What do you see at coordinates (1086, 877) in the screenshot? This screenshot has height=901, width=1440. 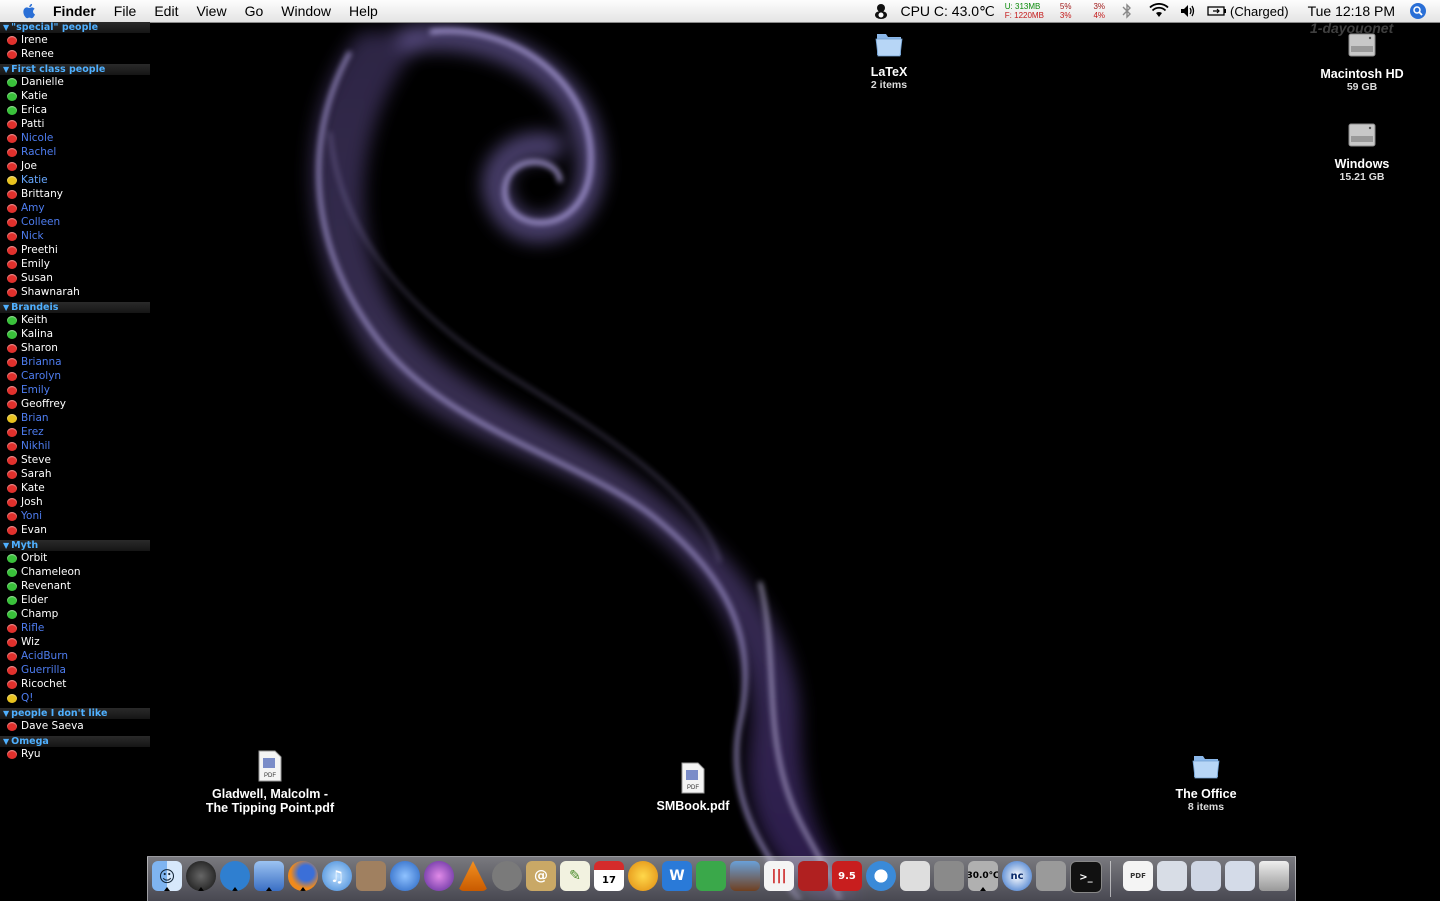 I see `terminal-icon: >_` at bounding box center [1086, 877].